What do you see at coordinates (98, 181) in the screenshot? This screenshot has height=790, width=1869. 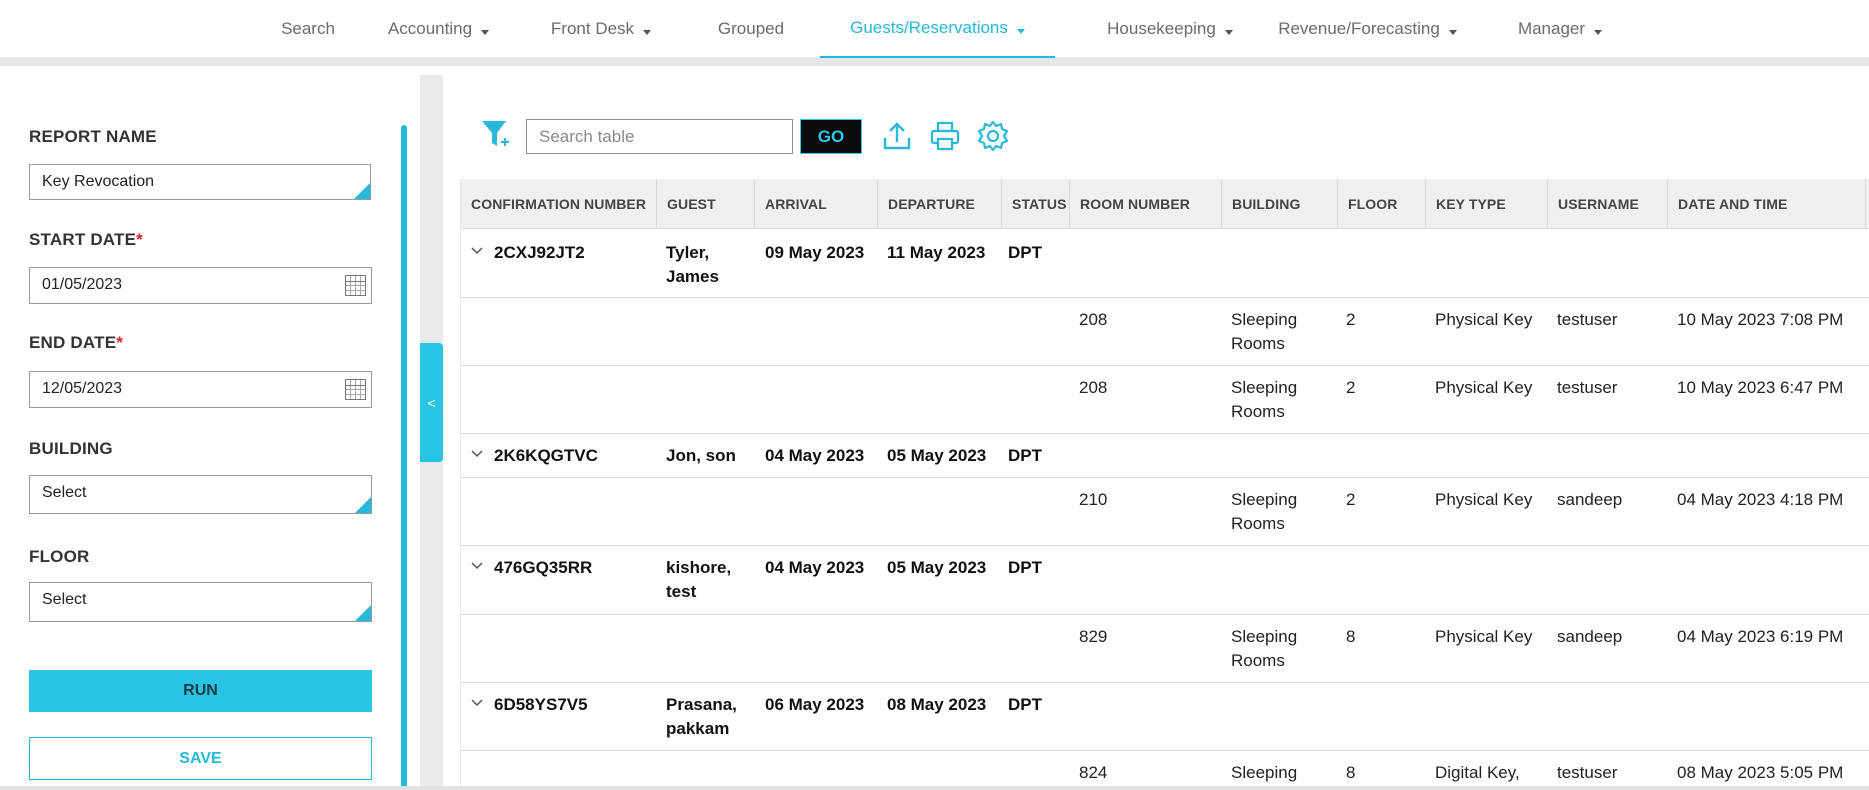 I see `report-name-value: Key Revocation` at bounding box center [98, 181].